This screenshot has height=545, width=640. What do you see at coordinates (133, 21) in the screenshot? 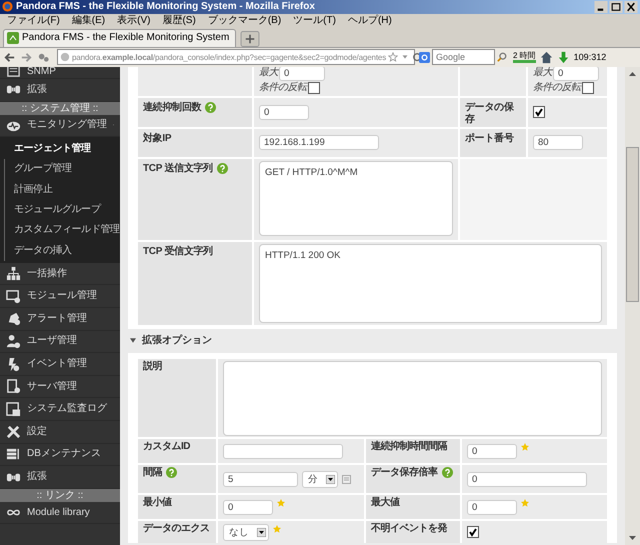
I see `menu-item: 表示(V)` at bounding box center [133, 21].